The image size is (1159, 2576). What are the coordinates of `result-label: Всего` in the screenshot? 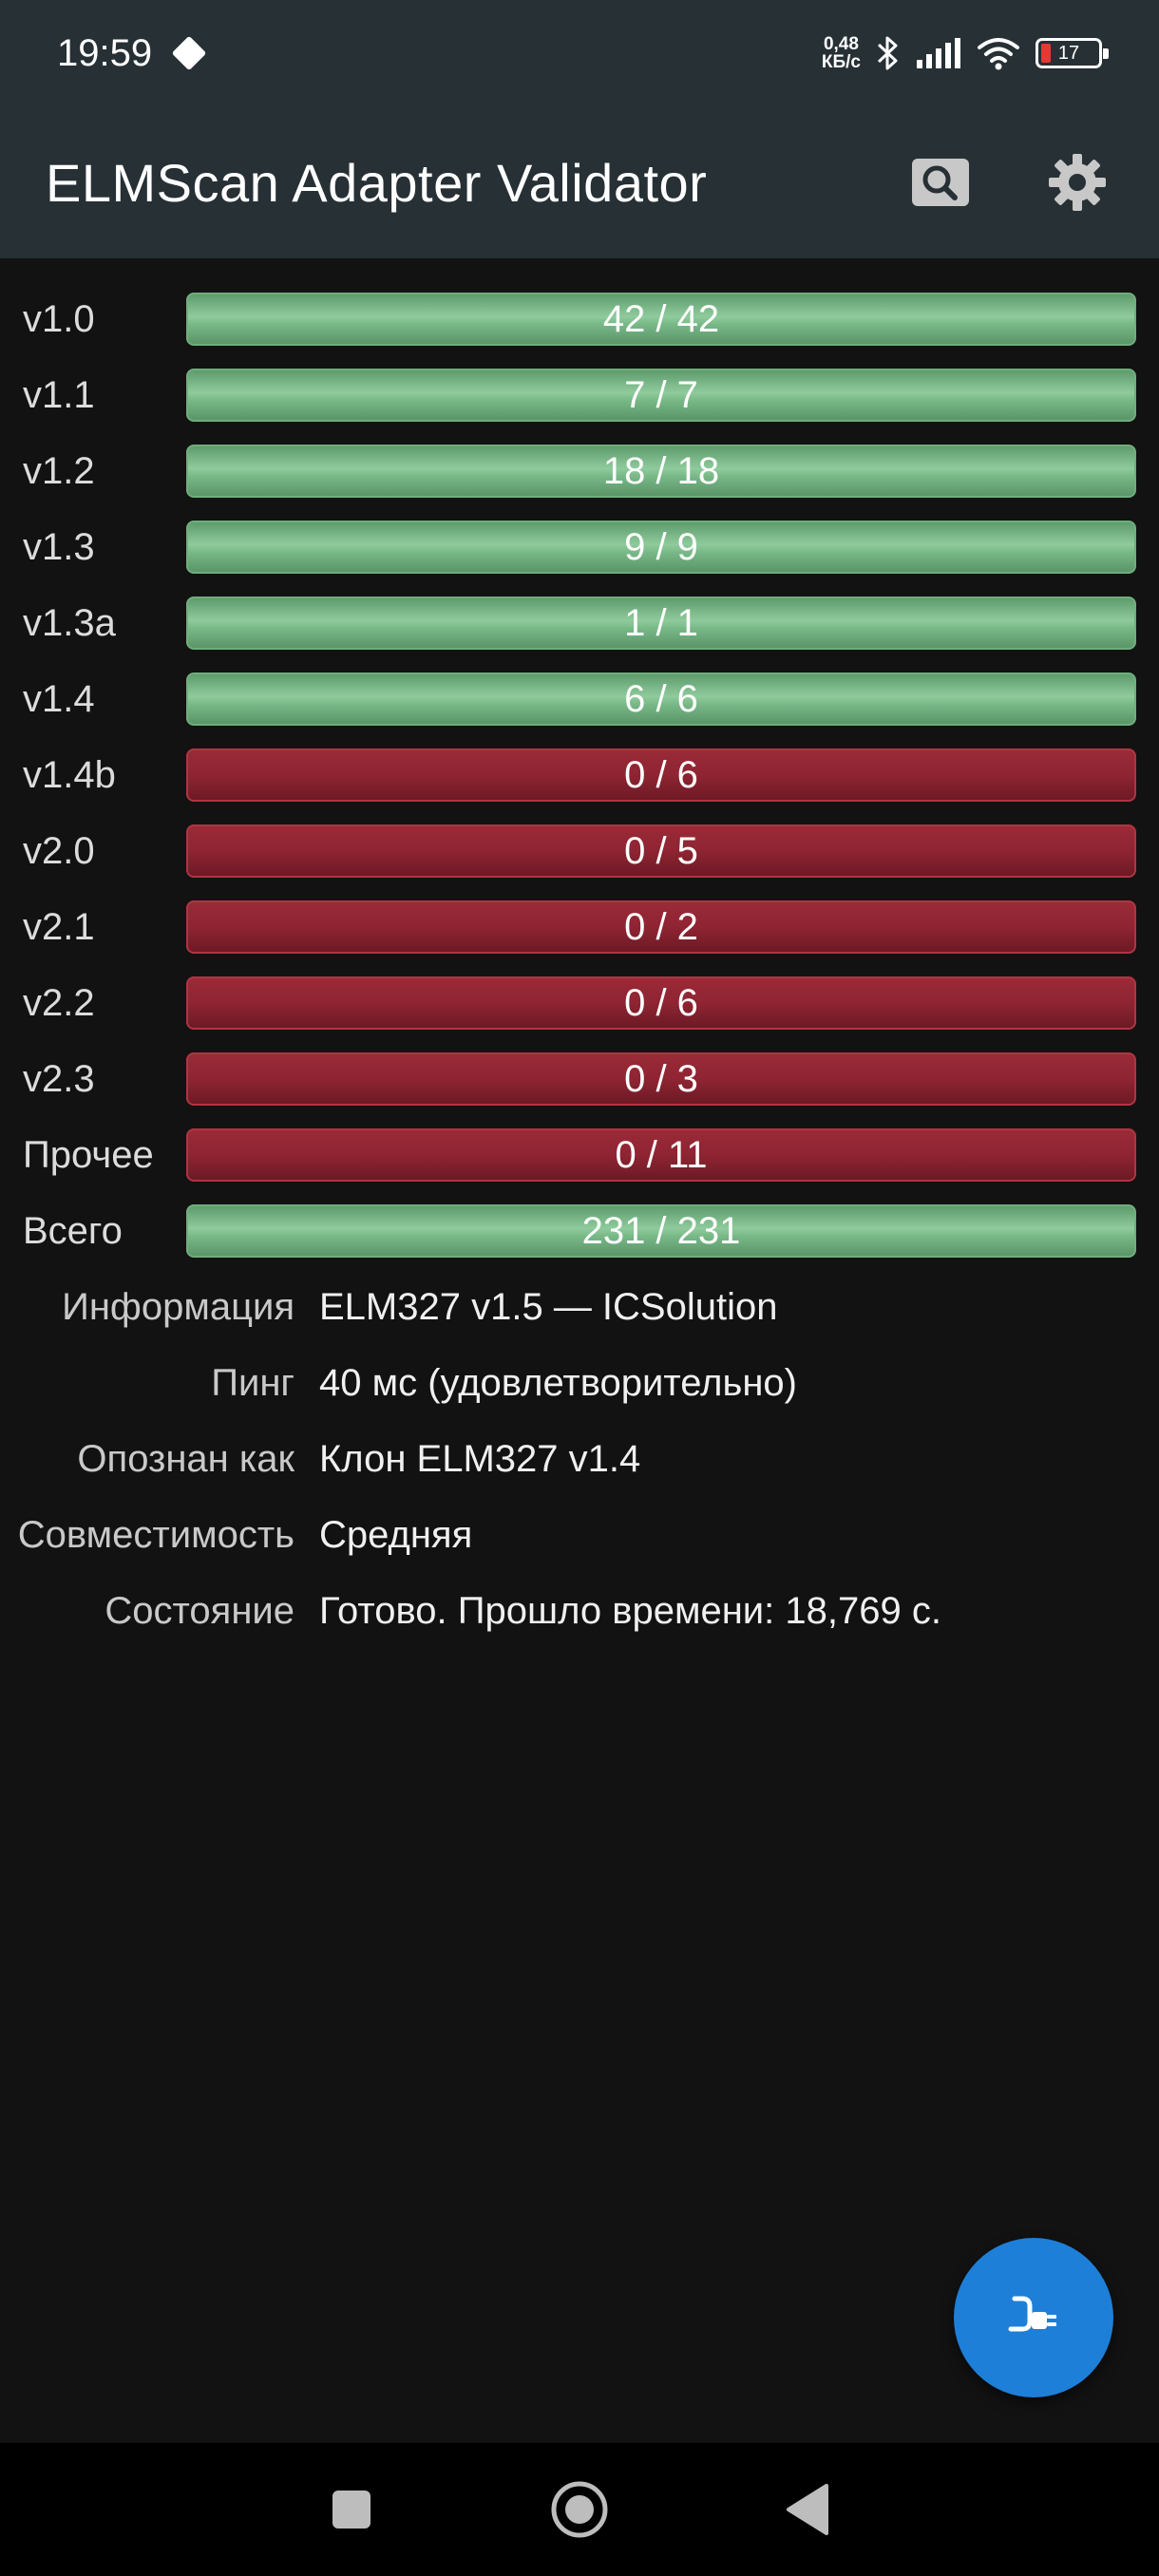 It's located at (73, 1230).